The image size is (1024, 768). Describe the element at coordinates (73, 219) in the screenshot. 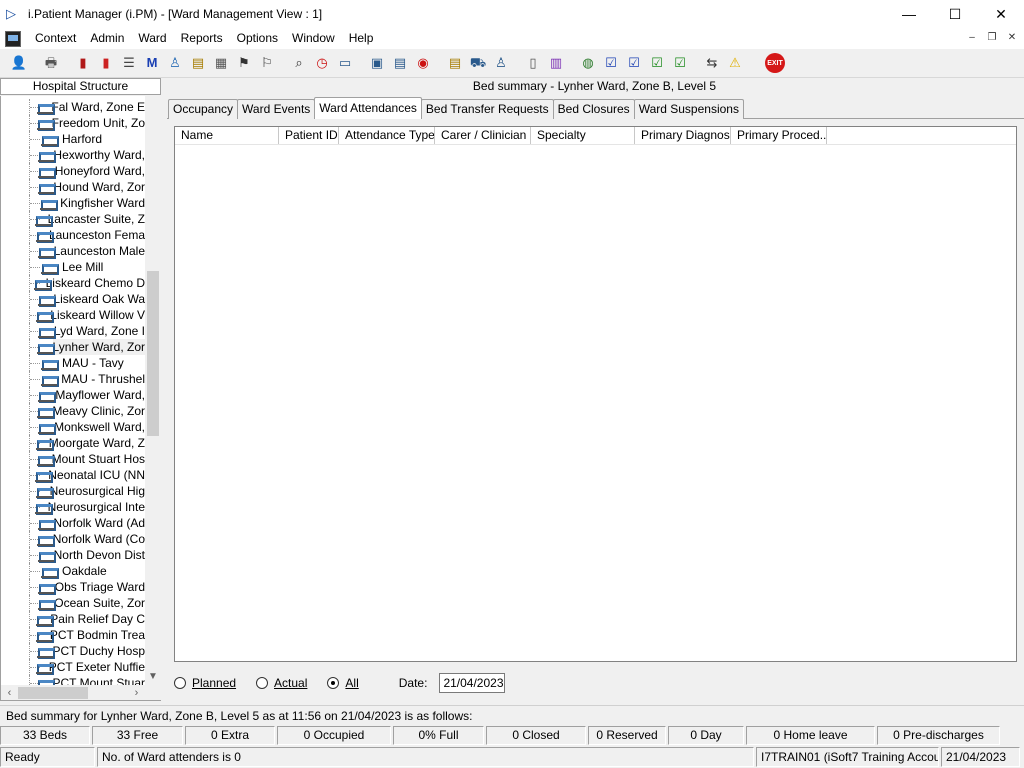

I see `tree-item: Lancaster Suite, Z` at that location.